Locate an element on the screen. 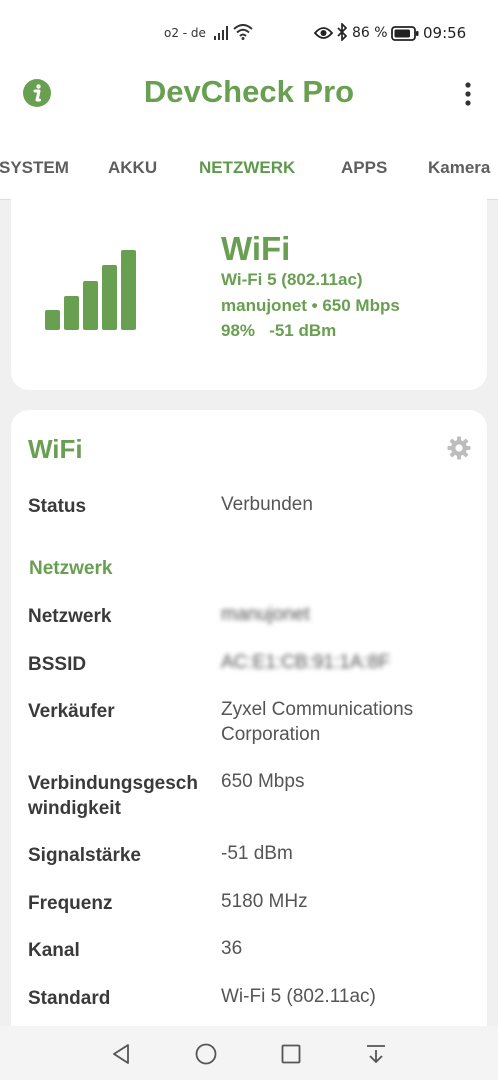 This screenshot has width=498, height=1080. notification-pull-icon is located at coordinates (376, 1054).